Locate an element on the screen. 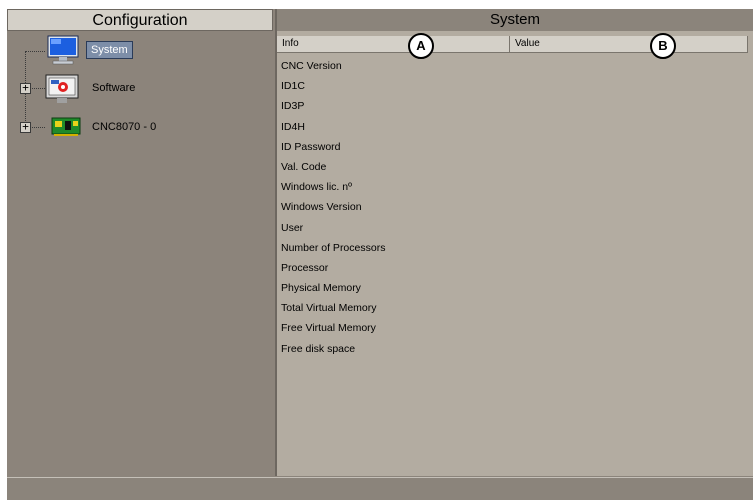 The width and height of the screenshot is (755, 501). system-title: System is located at coordinates (515, 20).